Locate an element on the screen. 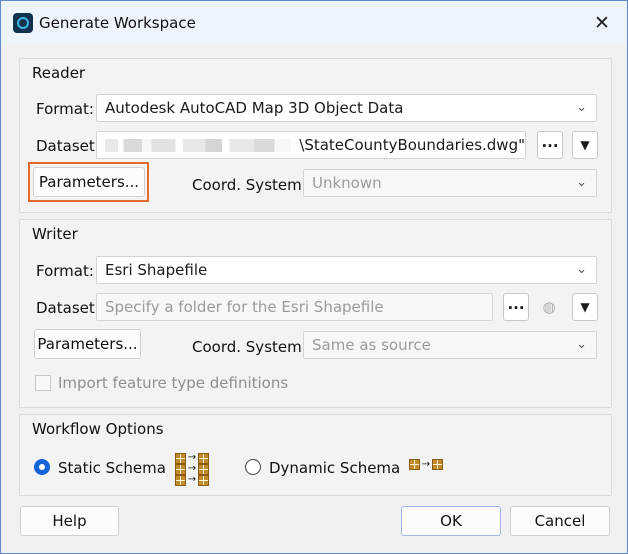  writer-format-label: Format: is located at coordinates (65, 271).